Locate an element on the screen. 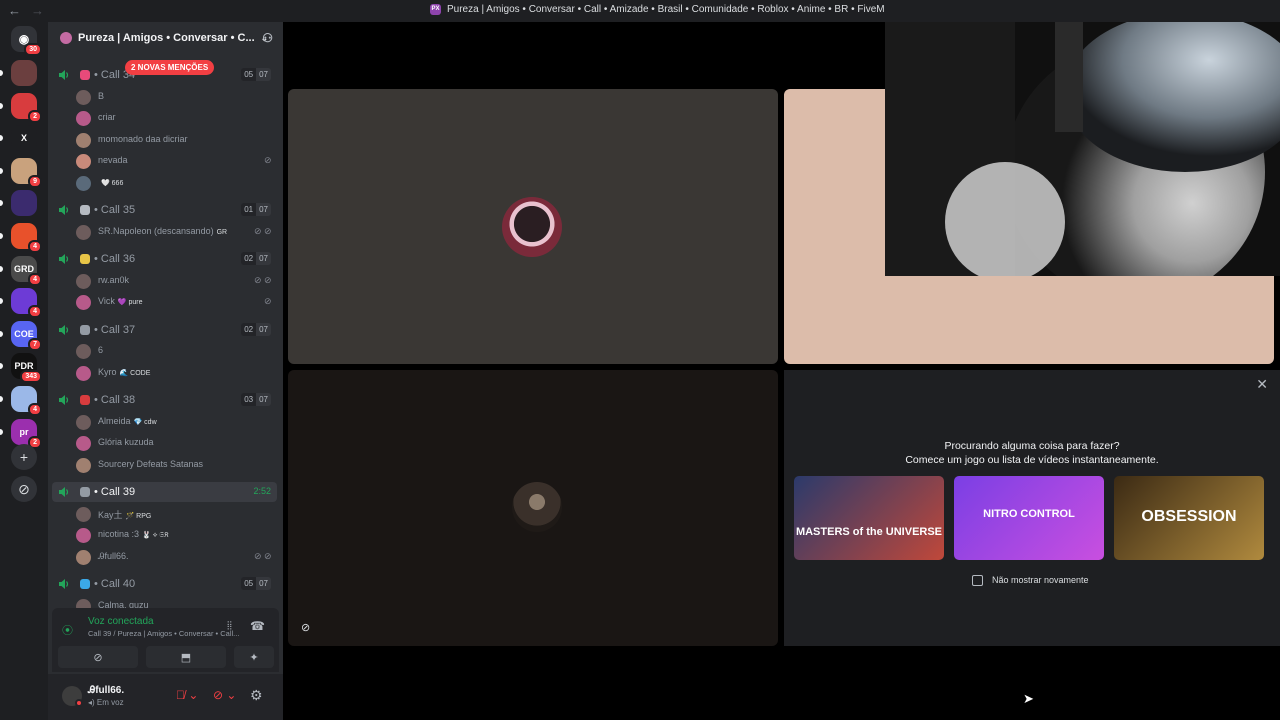 The width and height of the screenshot is (1280, 720). voice-channel: • Call 36 02 07 is located at coordinates (164, 259).